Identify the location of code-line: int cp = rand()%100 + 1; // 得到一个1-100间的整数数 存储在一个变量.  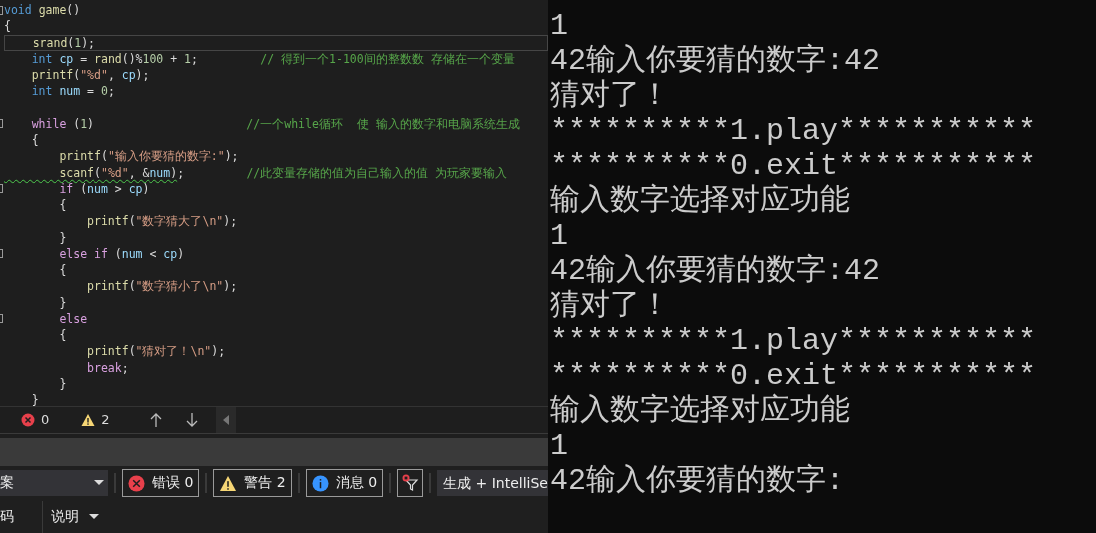
(273, 58).